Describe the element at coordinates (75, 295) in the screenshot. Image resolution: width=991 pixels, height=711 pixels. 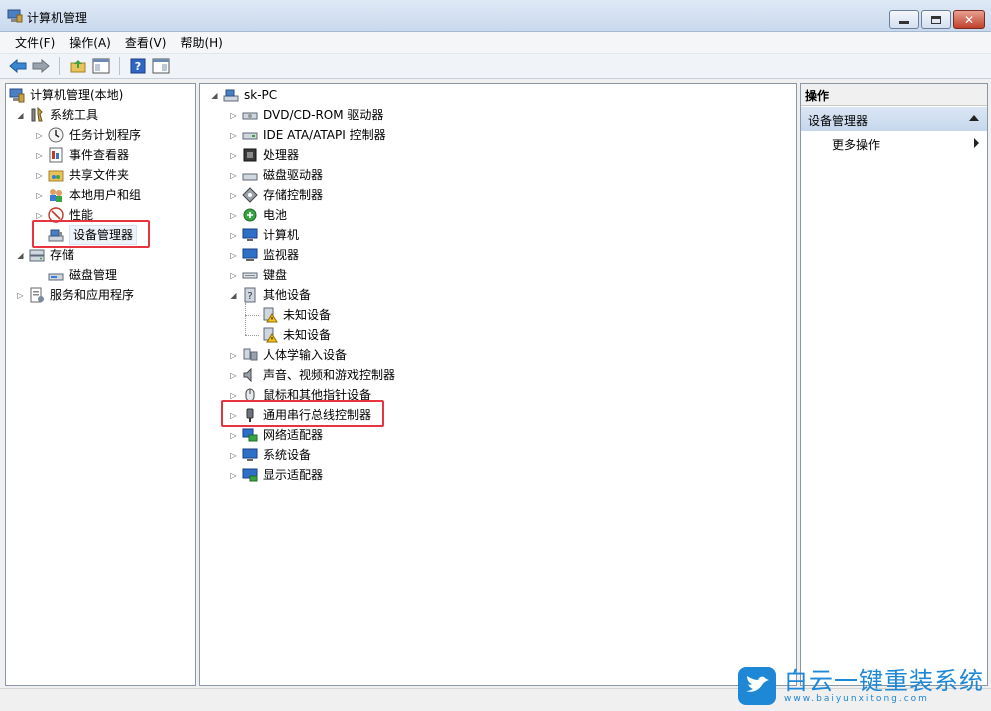
I see `tree-item-services-applications: ▷ 服务和应用程序` at that location.